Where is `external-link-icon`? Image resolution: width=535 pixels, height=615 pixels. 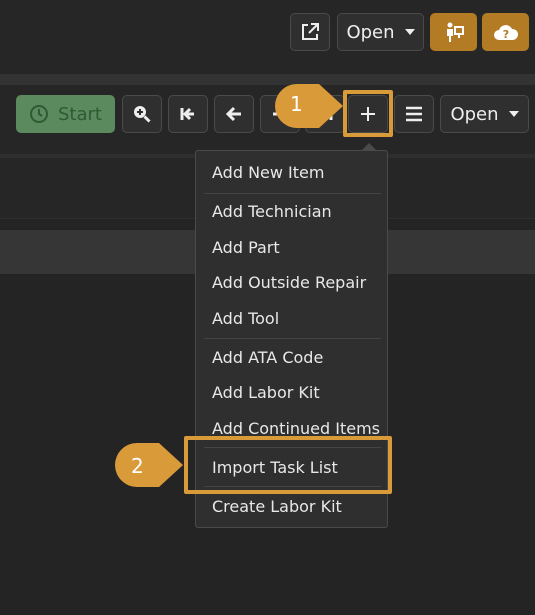
external-link-icon is located at coordinates (310, 31).